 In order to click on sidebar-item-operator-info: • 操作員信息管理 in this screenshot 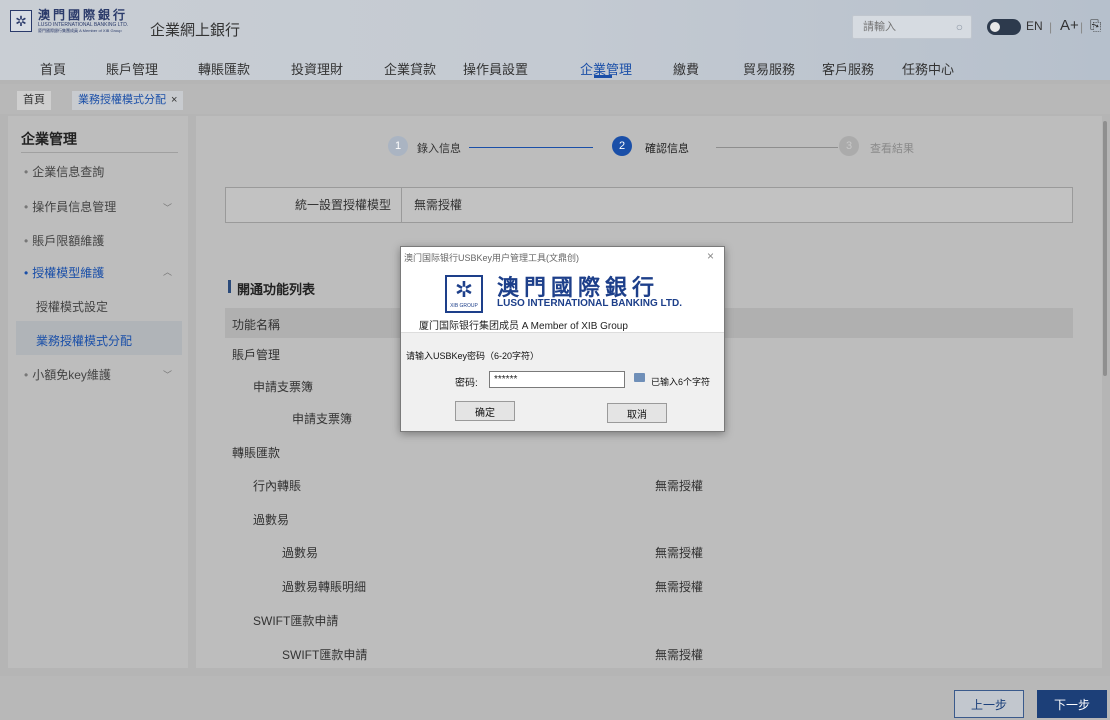, I will do `click(70, 206)`.